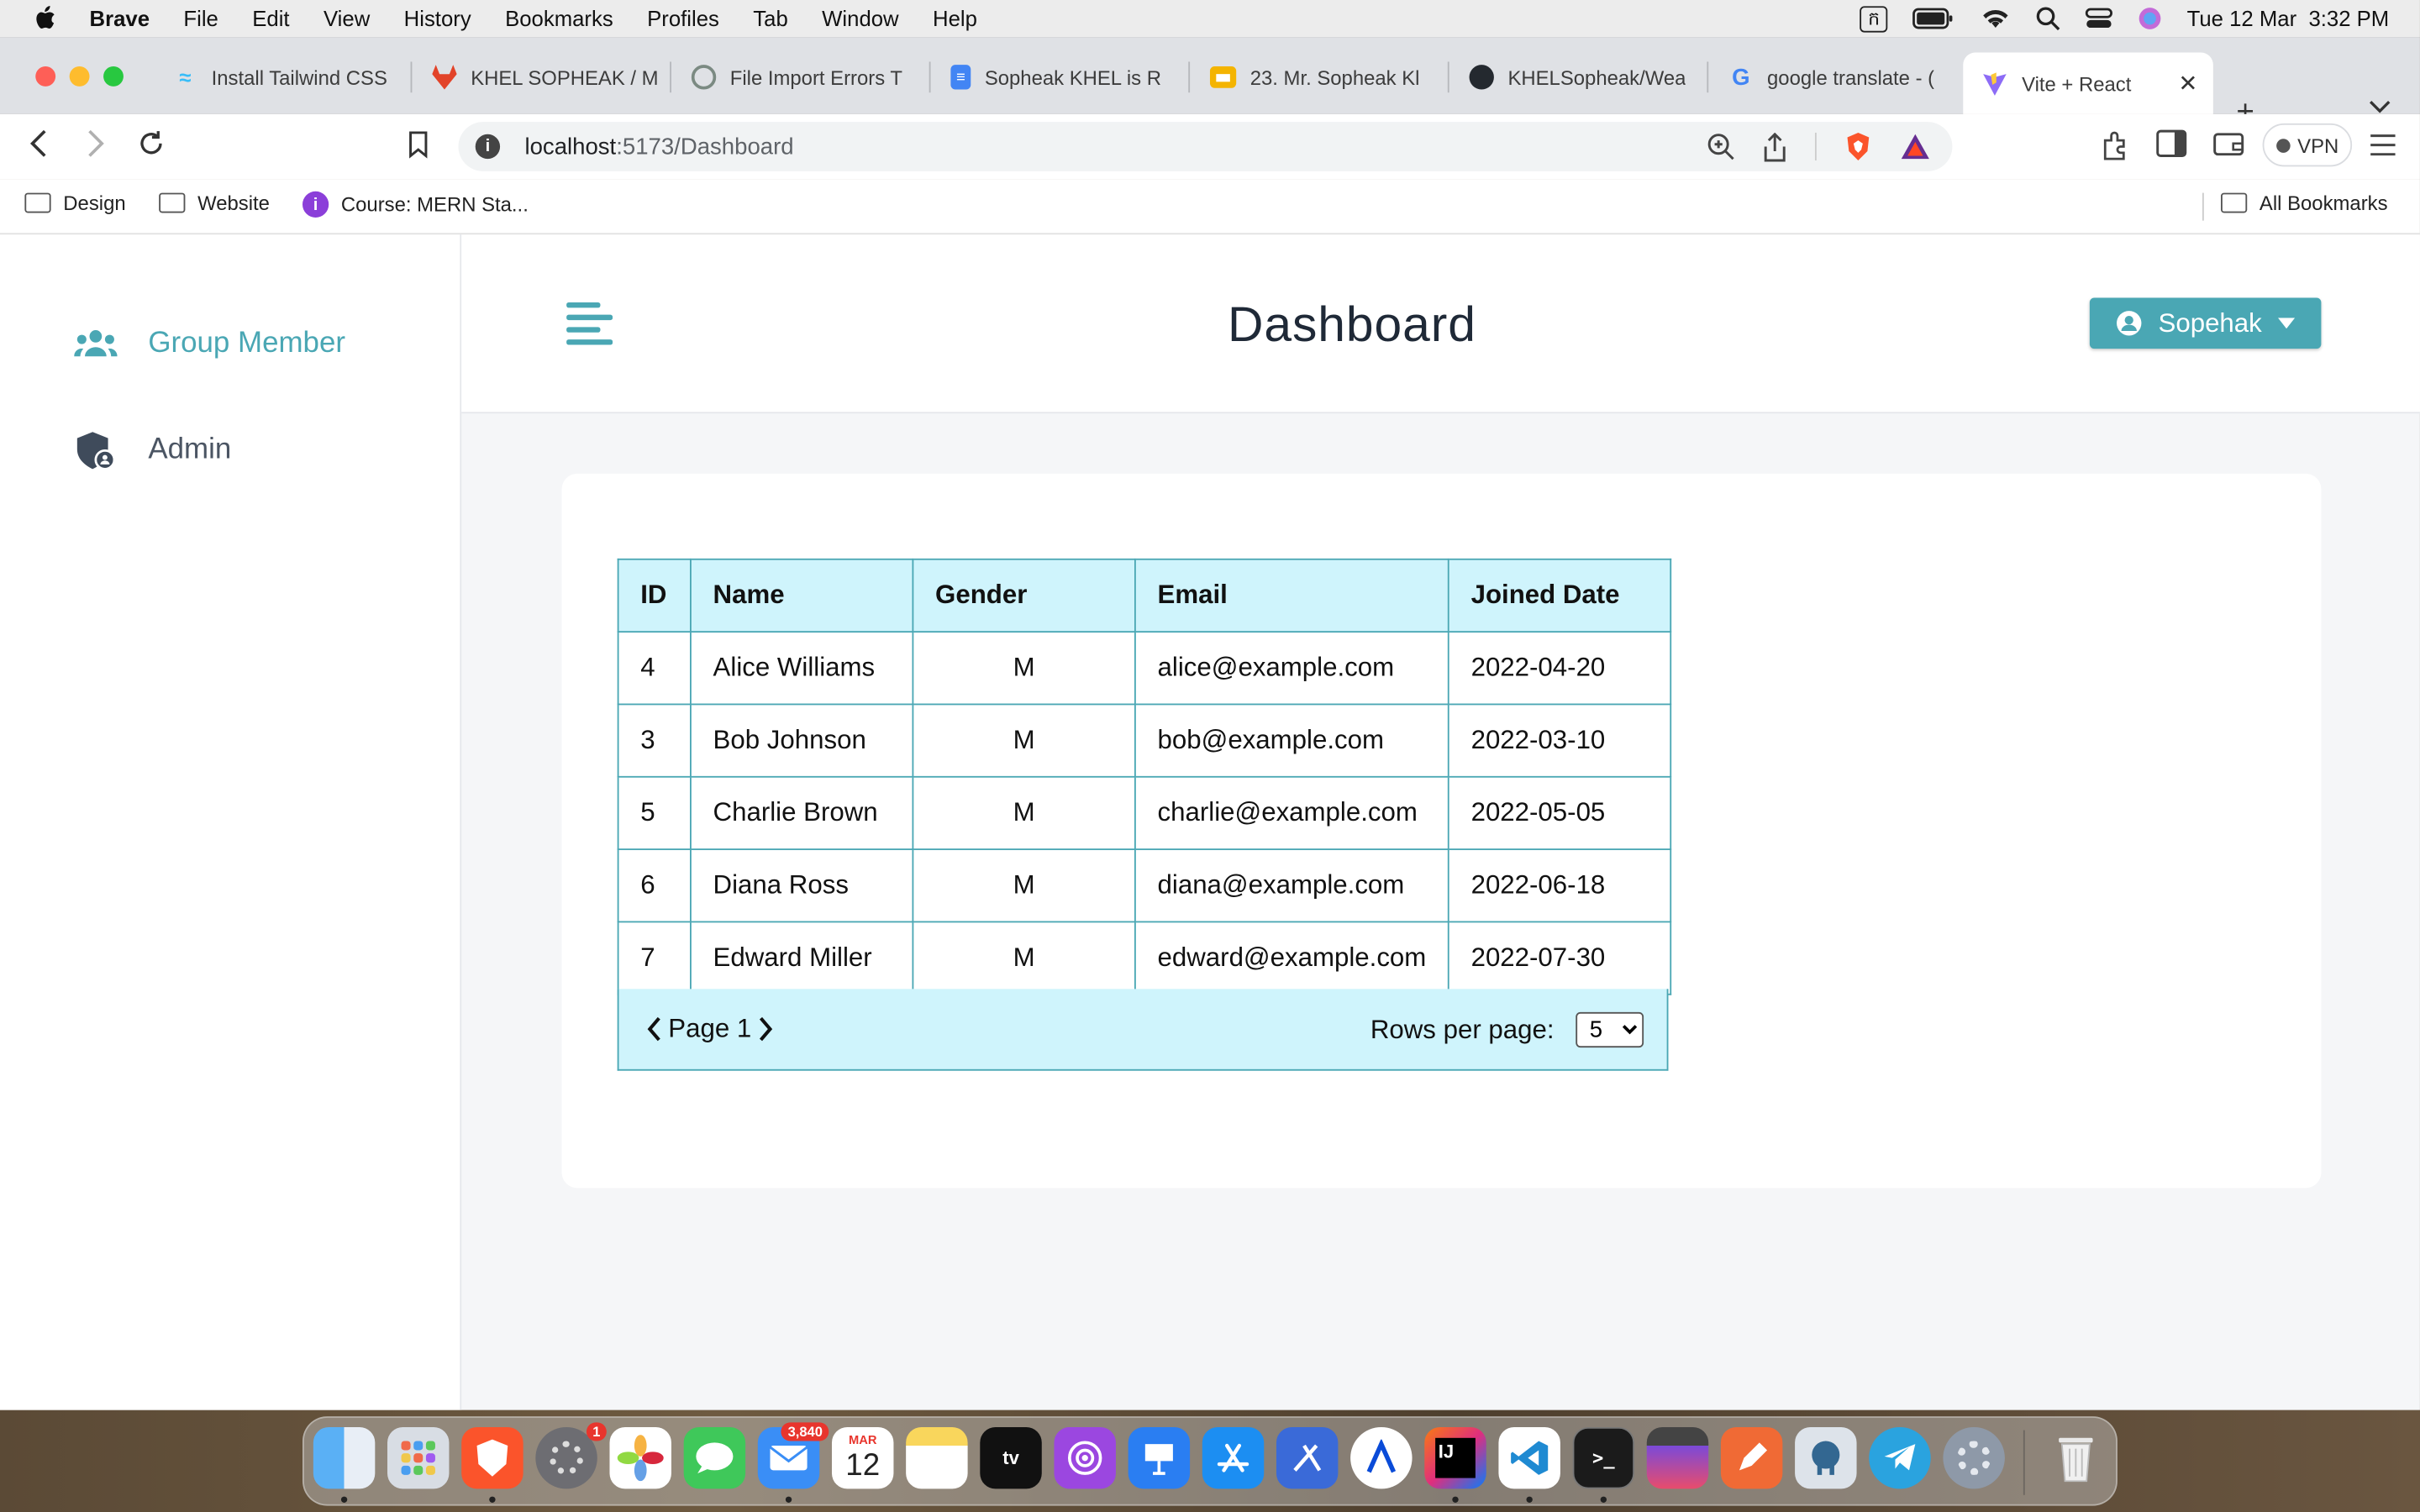 The width and height of the screenshot is (2420, 1512). Describe the element at coordinates (1974, 1457) in the screenshot. I see `settings-gear-icon` at that location.